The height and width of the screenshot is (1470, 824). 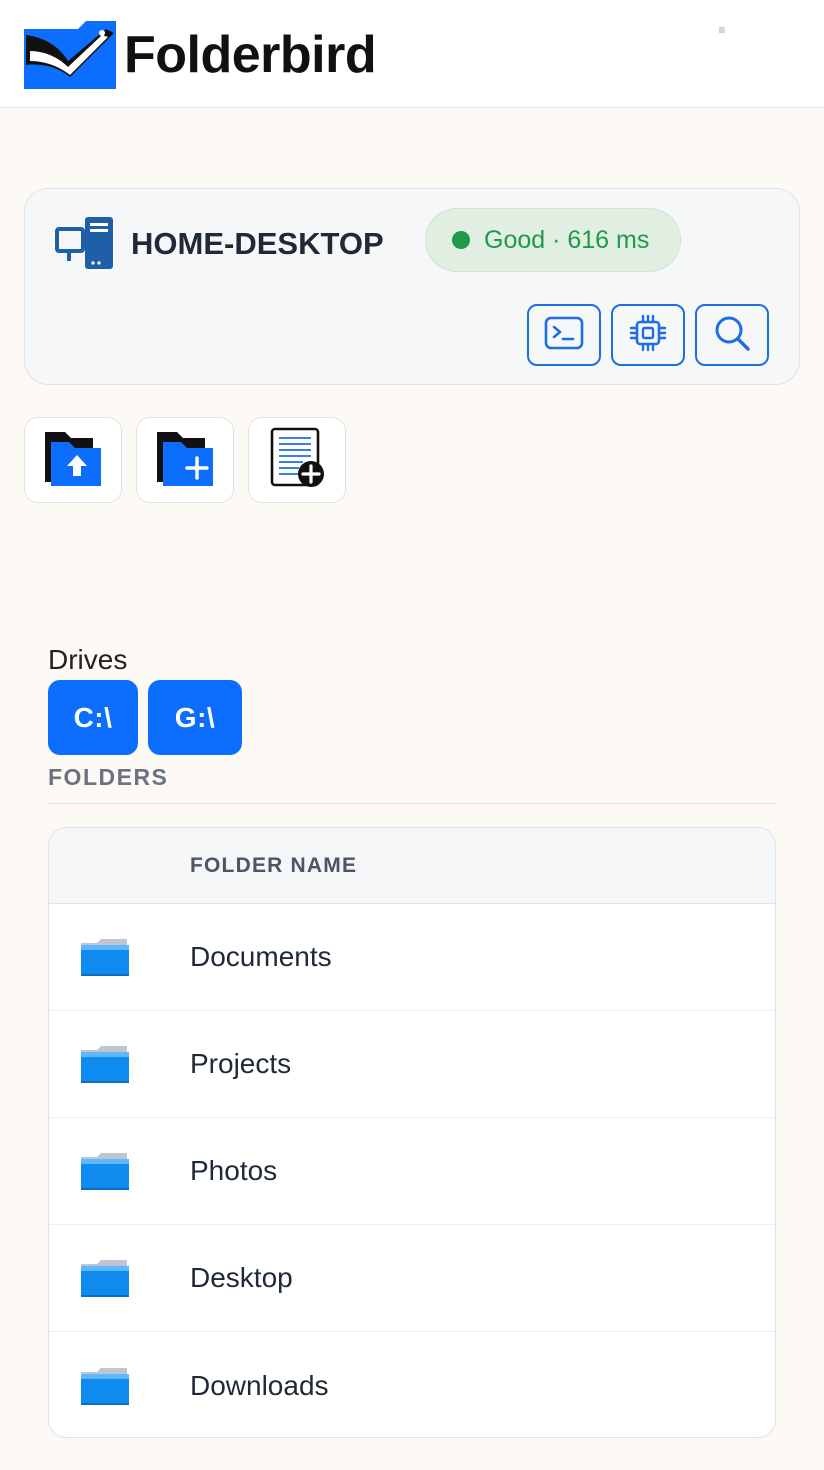 I want to click on drive-button-g: G:\, so click(x=195, y=717).